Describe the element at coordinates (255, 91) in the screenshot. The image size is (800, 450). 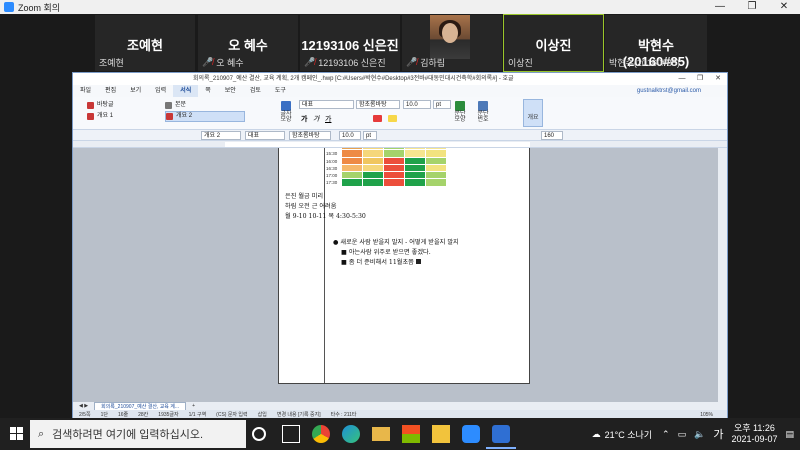
I see `menu-review: 검토` at that location.